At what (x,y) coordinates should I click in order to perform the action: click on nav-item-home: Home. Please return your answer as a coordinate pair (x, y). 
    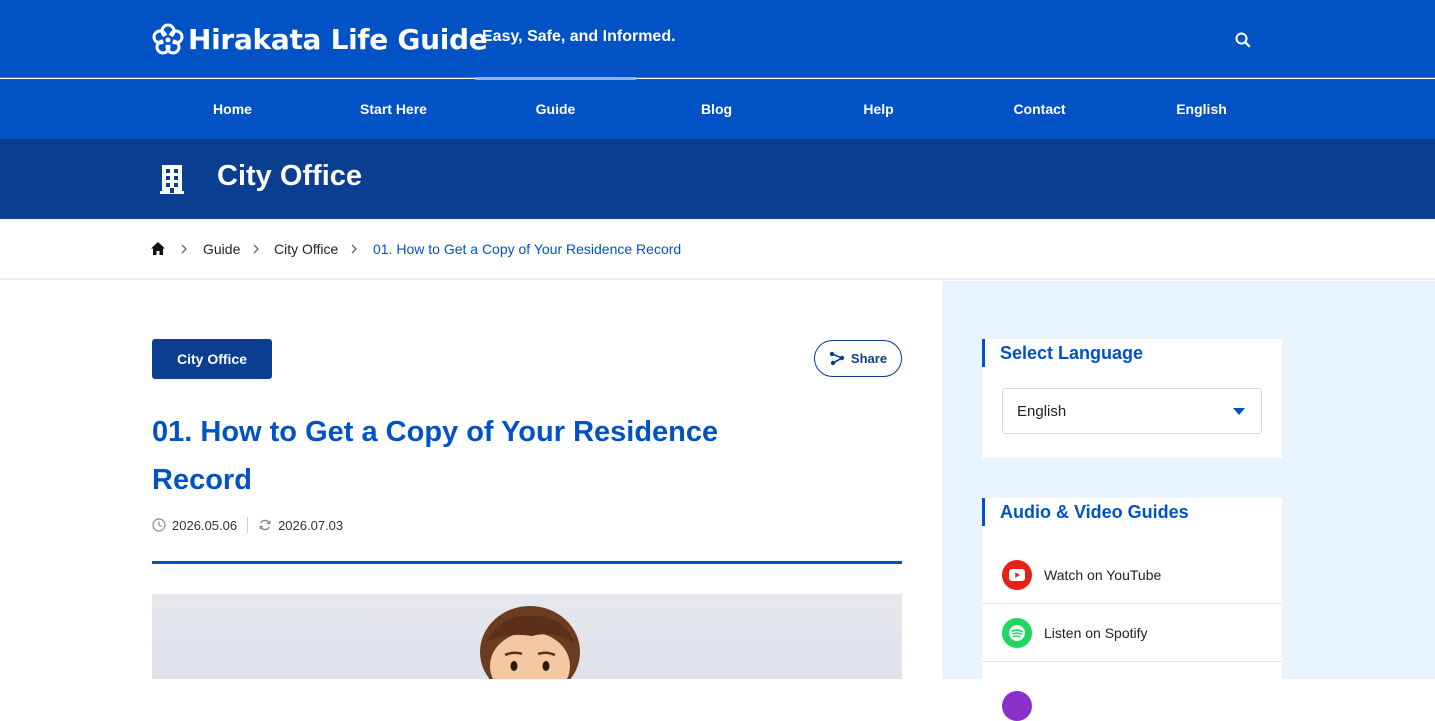
    Looking at the image, I should click on (232, 109).